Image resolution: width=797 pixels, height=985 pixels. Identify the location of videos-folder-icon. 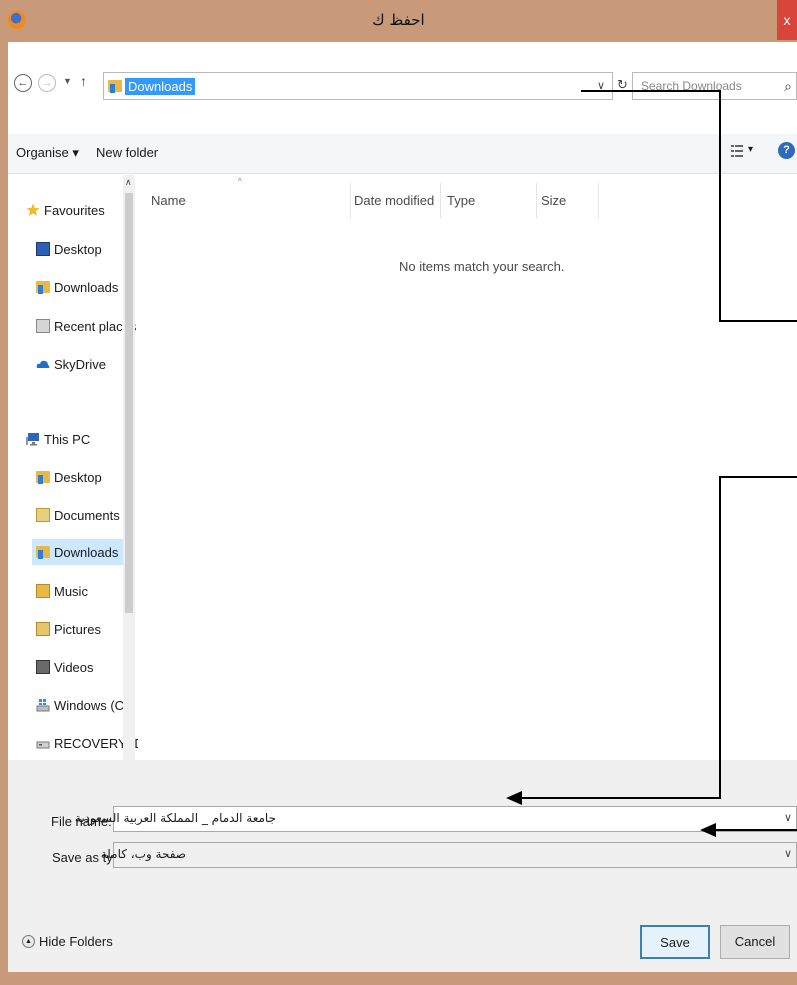
(43, 667).